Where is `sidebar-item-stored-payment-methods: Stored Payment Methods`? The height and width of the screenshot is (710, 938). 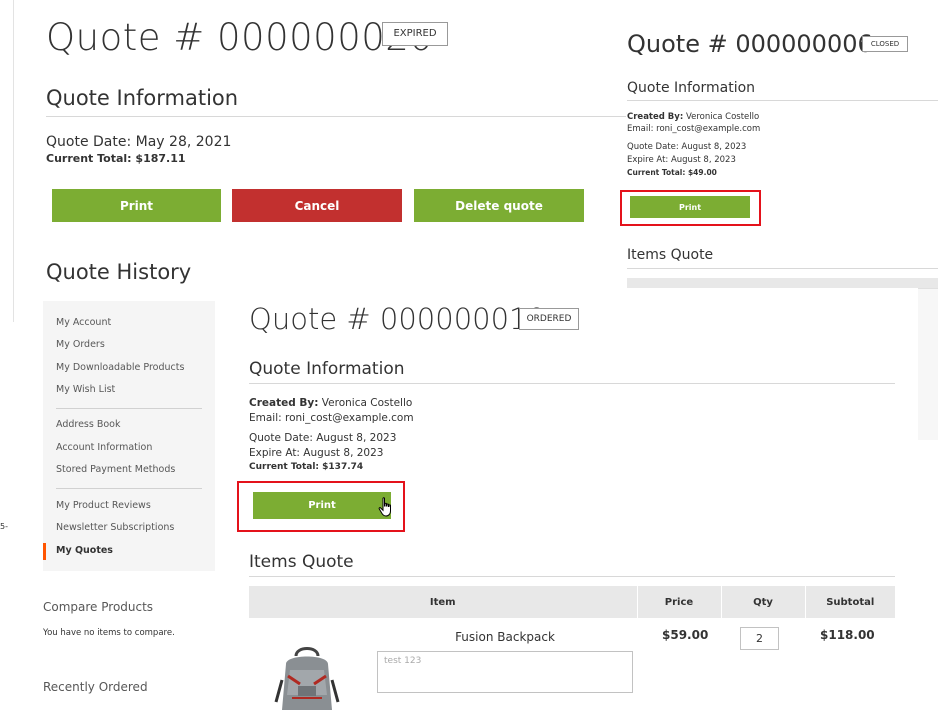 sidebar-item-stored-payment-methods: Stored Payment Methods is located at coordinates (115, 469).